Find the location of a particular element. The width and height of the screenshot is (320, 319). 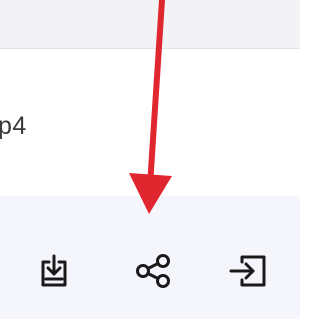

red-arrow-icon is located at coordinates (150, 107).